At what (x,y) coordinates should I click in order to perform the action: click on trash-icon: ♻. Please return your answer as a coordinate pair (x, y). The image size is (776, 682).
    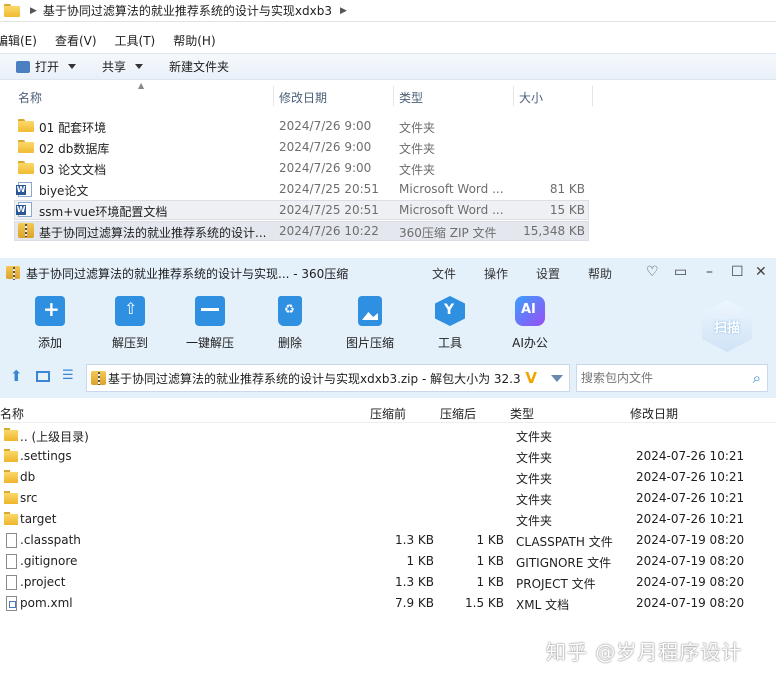
    Looking at the image, I should click on (290, 311).